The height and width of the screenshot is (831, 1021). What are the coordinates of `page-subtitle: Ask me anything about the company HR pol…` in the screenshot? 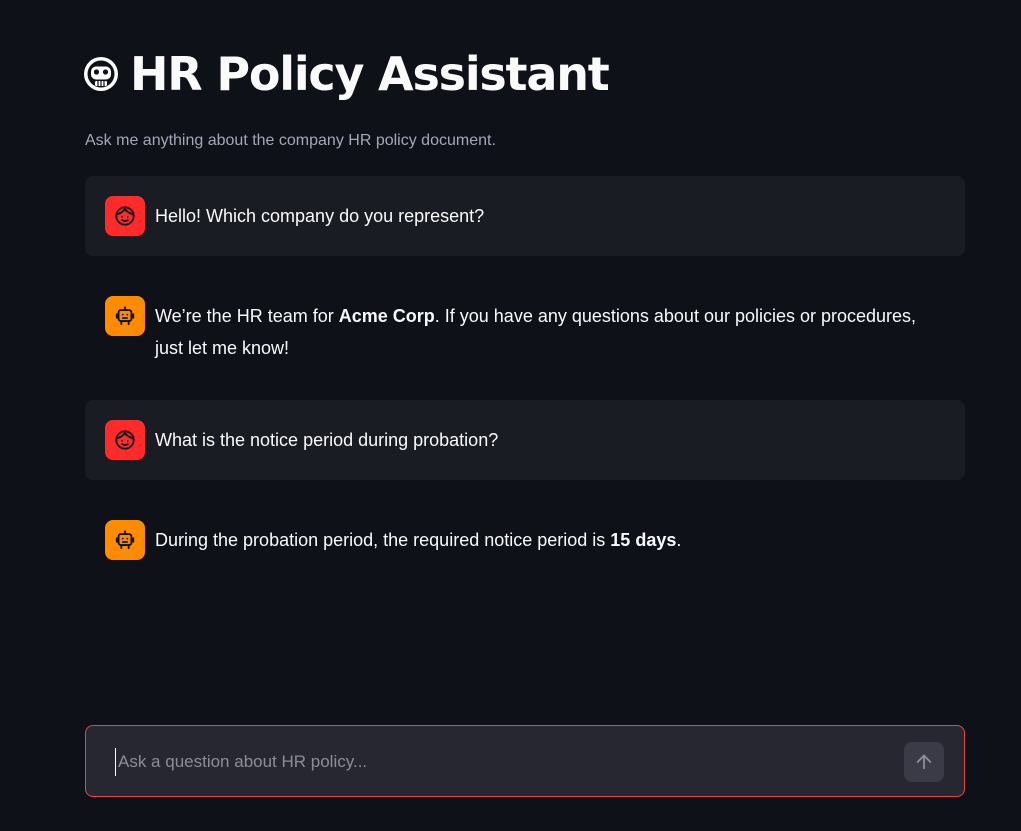 It's located at (290, 140).